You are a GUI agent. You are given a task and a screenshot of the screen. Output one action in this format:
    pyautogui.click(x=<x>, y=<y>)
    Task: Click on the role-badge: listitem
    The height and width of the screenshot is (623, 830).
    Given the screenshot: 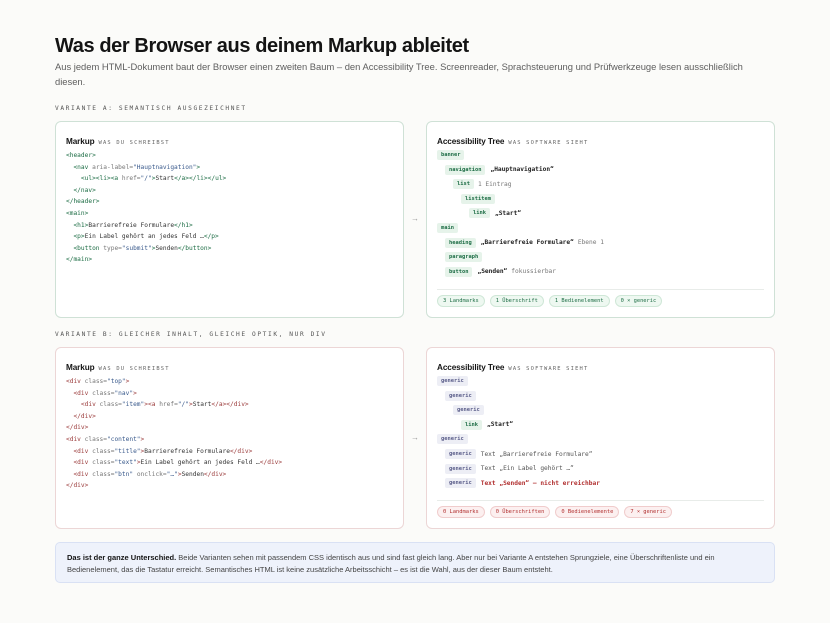 What is the action you would take?
    pyautogui.click(x=478, y=198)
    